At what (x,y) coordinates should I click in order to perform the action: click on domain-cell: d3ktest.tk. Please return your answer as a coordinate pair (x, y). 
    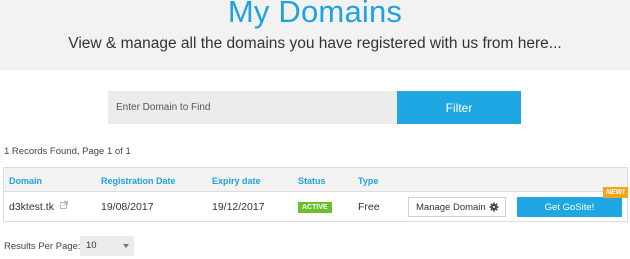
    Looking at the image, I should click on (38, 207).